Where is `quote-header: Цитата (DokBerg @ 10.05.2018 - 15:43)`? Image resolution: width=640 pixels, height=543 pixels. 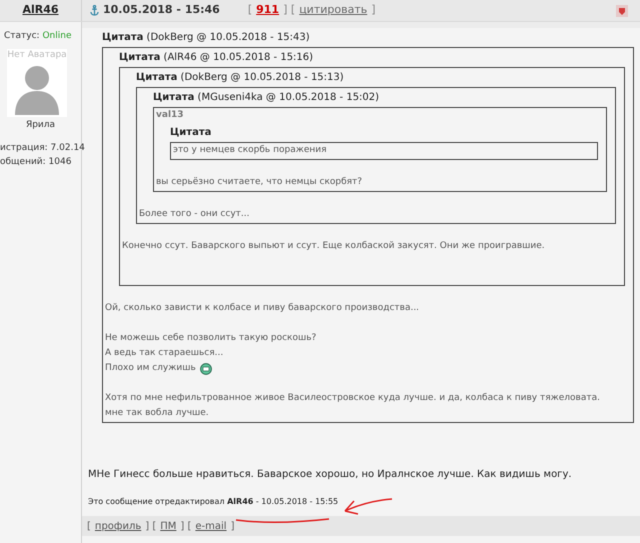 quote-header: Цитата (DokBerg @ 10.05.2018 - 15:43) is located at coordinates (206, 38).